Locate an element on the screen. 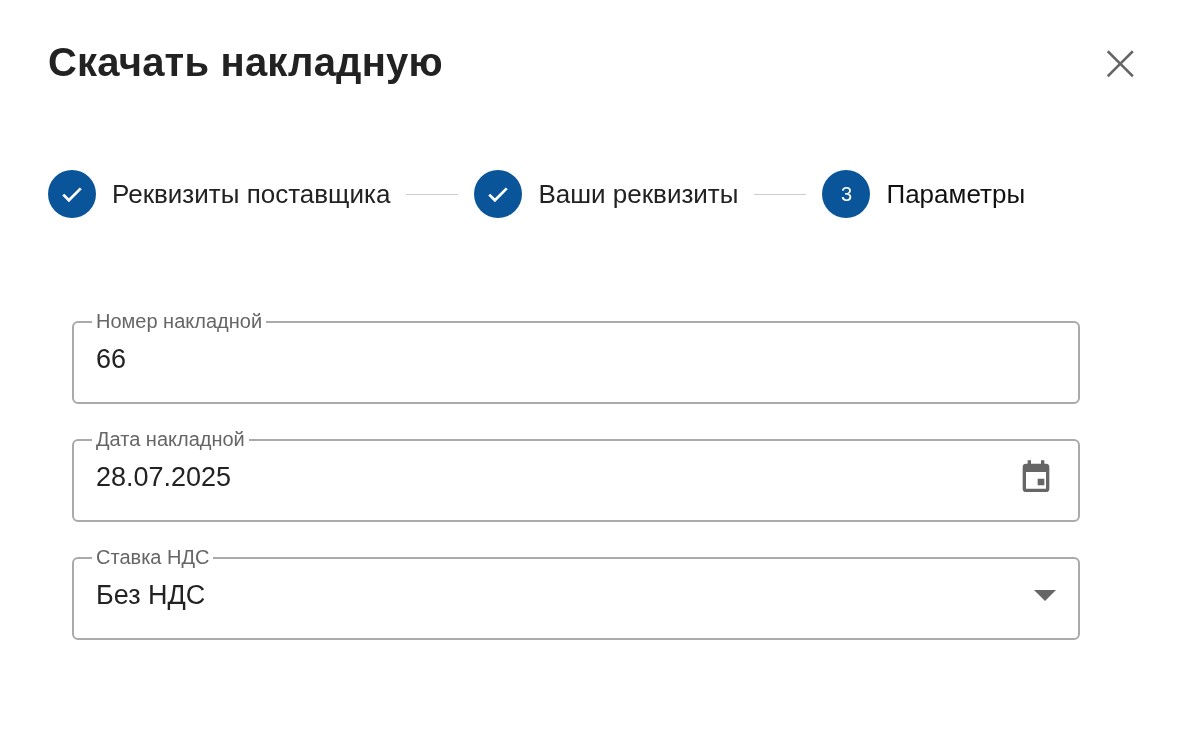  step-label: Реквизиты поставщика is located at coordinates (251, 194).